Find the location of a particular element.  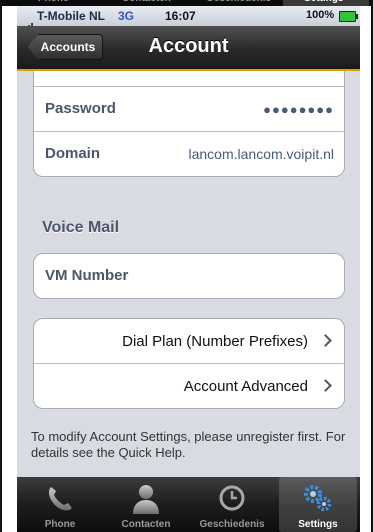

domain-label: Domain is located at coordinates (73, 153).